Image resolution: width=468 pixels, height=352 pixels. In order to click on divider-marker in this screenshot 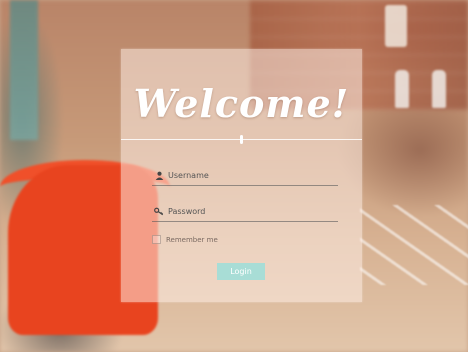, I will do `click(241, 139)`.